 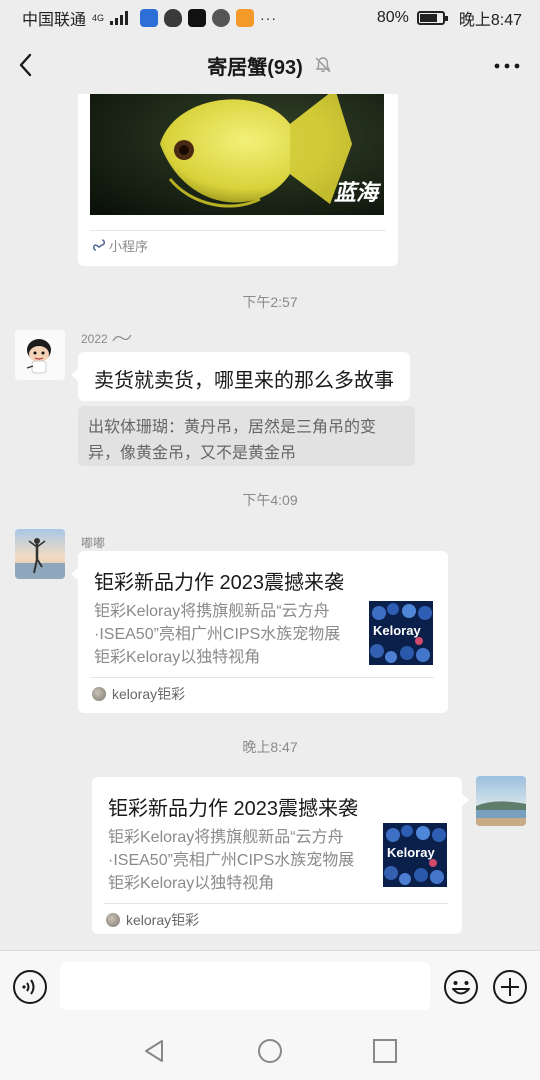 What do you see at coordinates (246, 436) in the screenshot?
I see `quoted-message: 出软体珊瑚：黄丹吊，居然是三角吊的变异，像黄金吊，又不是黄金吊` at bounding box center [246, 436].